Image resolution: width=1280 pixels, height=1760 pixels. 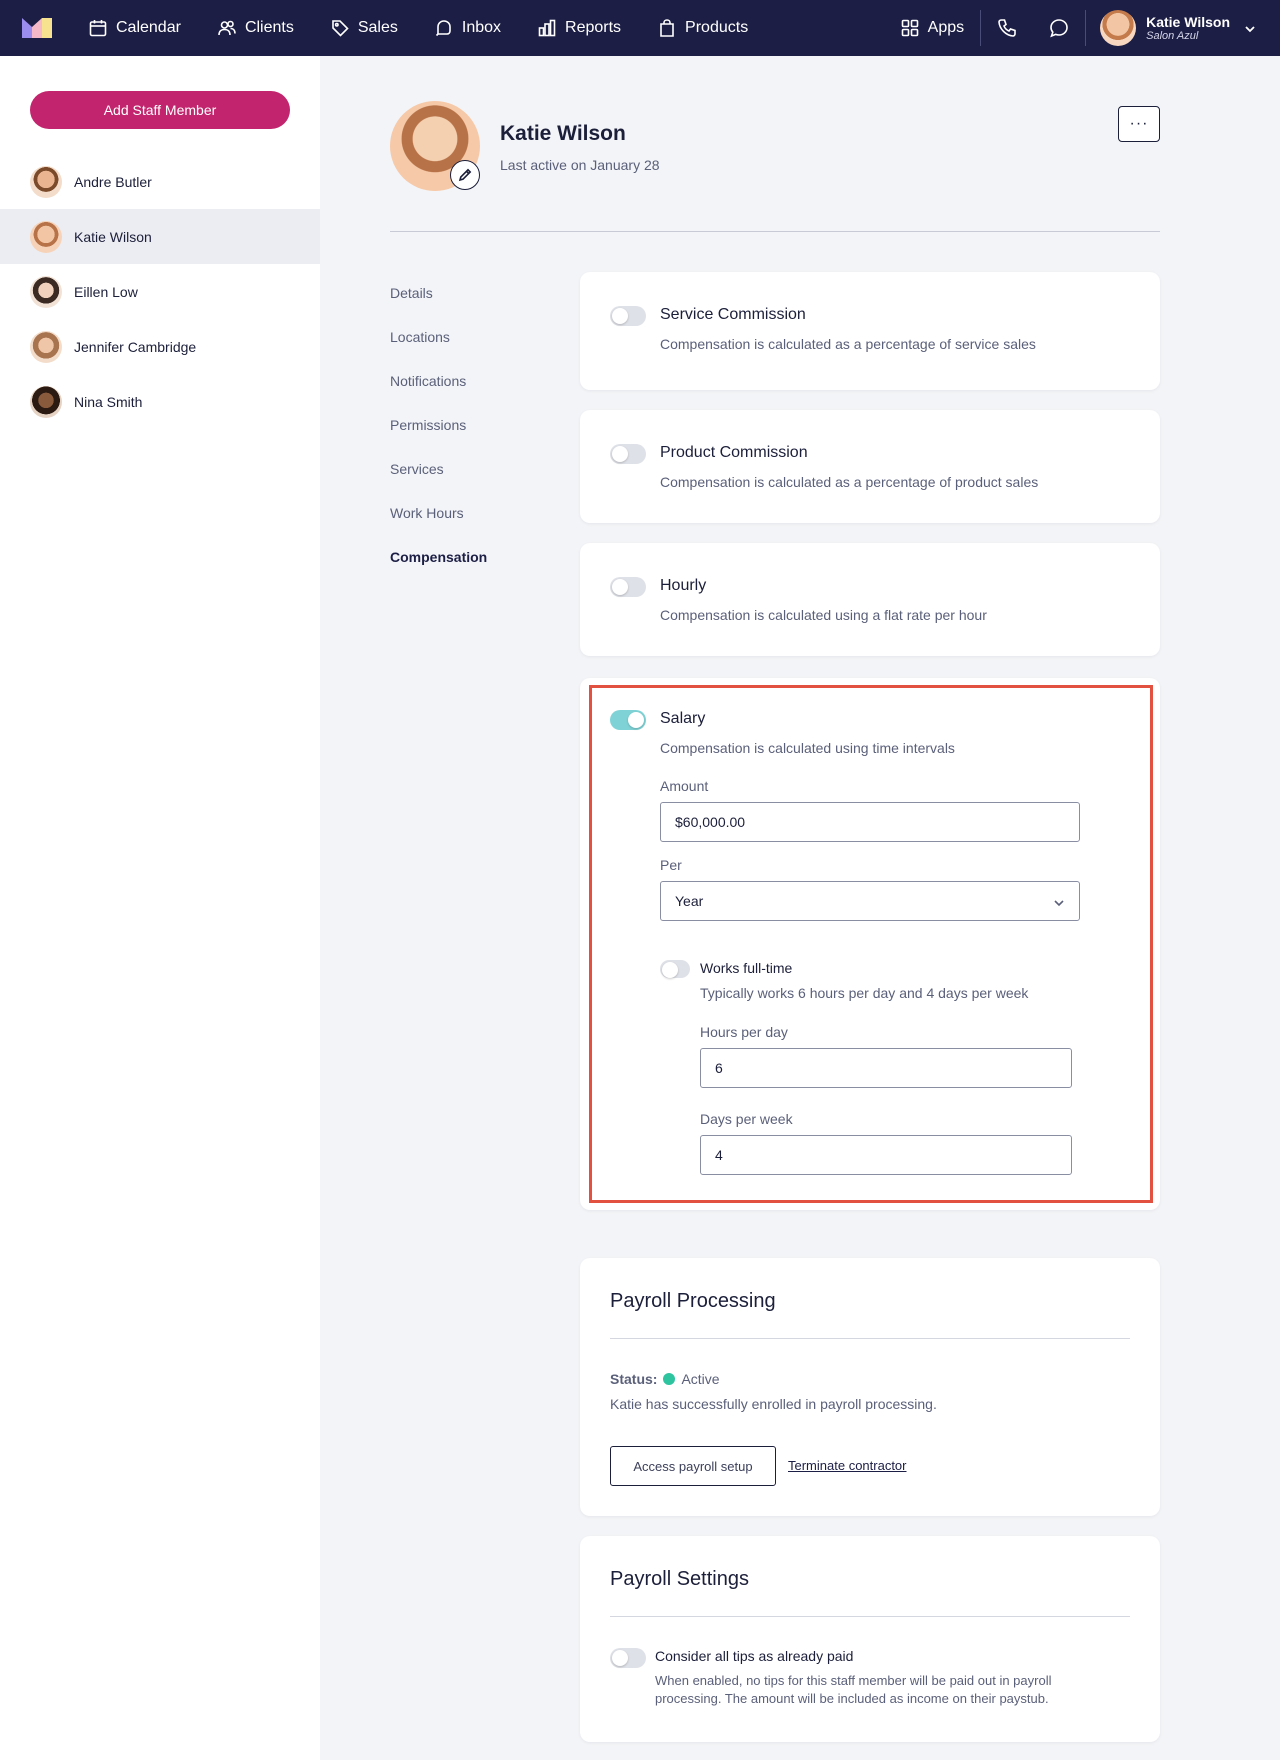 I want to click on staff-item-eillen-low: Eillen Low, so click(x=160, y=291).